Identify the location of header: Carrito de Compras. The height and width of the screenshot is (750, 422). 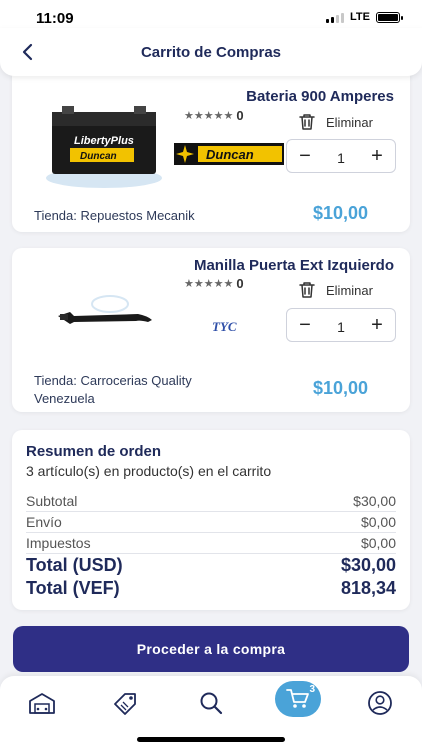
(211, 52).